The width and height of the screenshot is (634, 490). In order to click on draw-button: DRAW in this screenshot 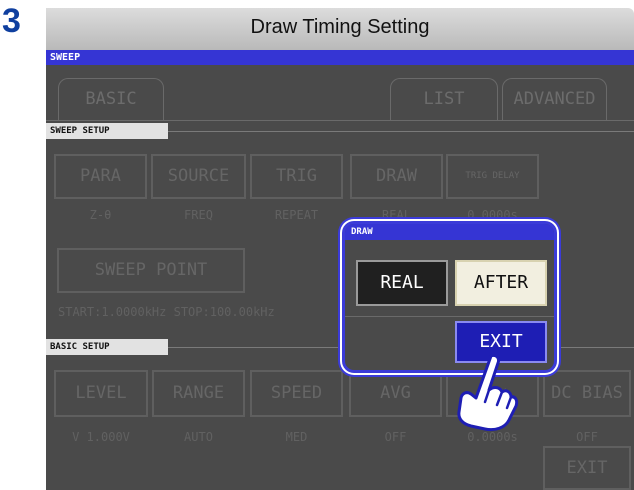, I will do `click(396, 176)`.